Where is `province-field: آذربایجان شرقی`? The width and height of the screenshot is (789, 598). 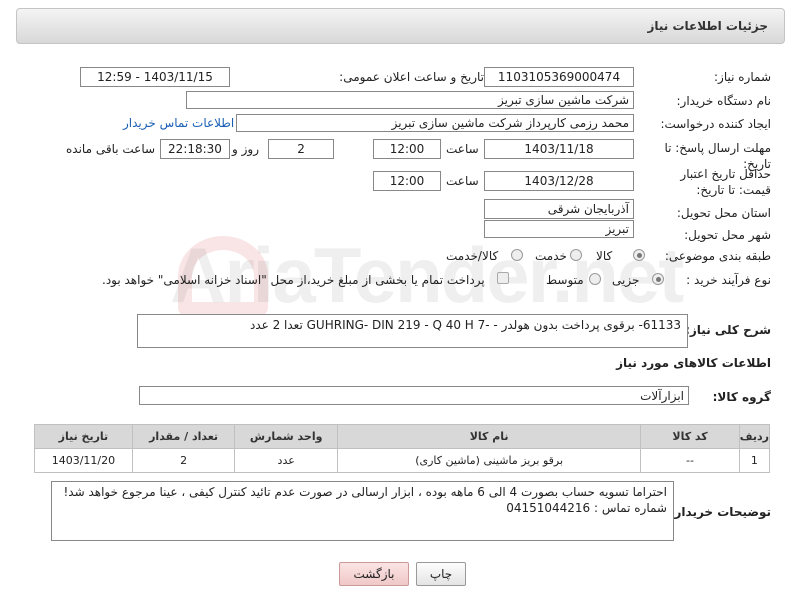 province-field: آذربایجان شرقی is located at coordinates (559, 209).